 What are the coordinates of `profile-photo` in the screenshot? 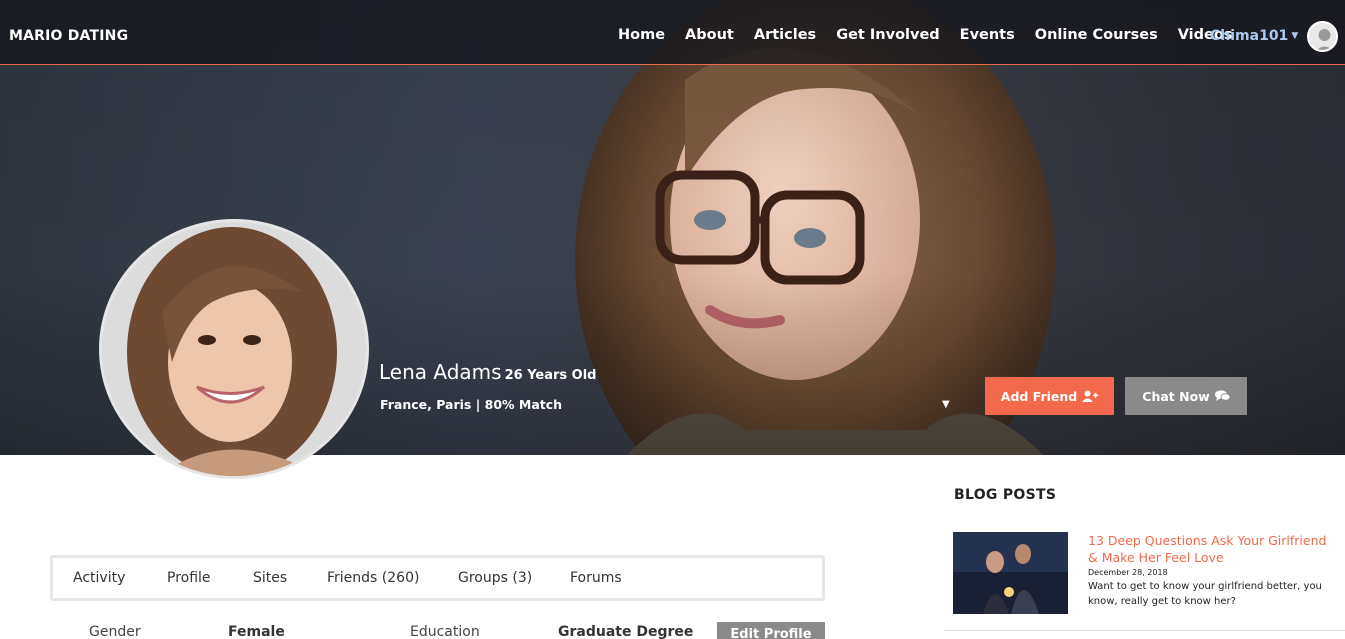 It's located at (234, 349).